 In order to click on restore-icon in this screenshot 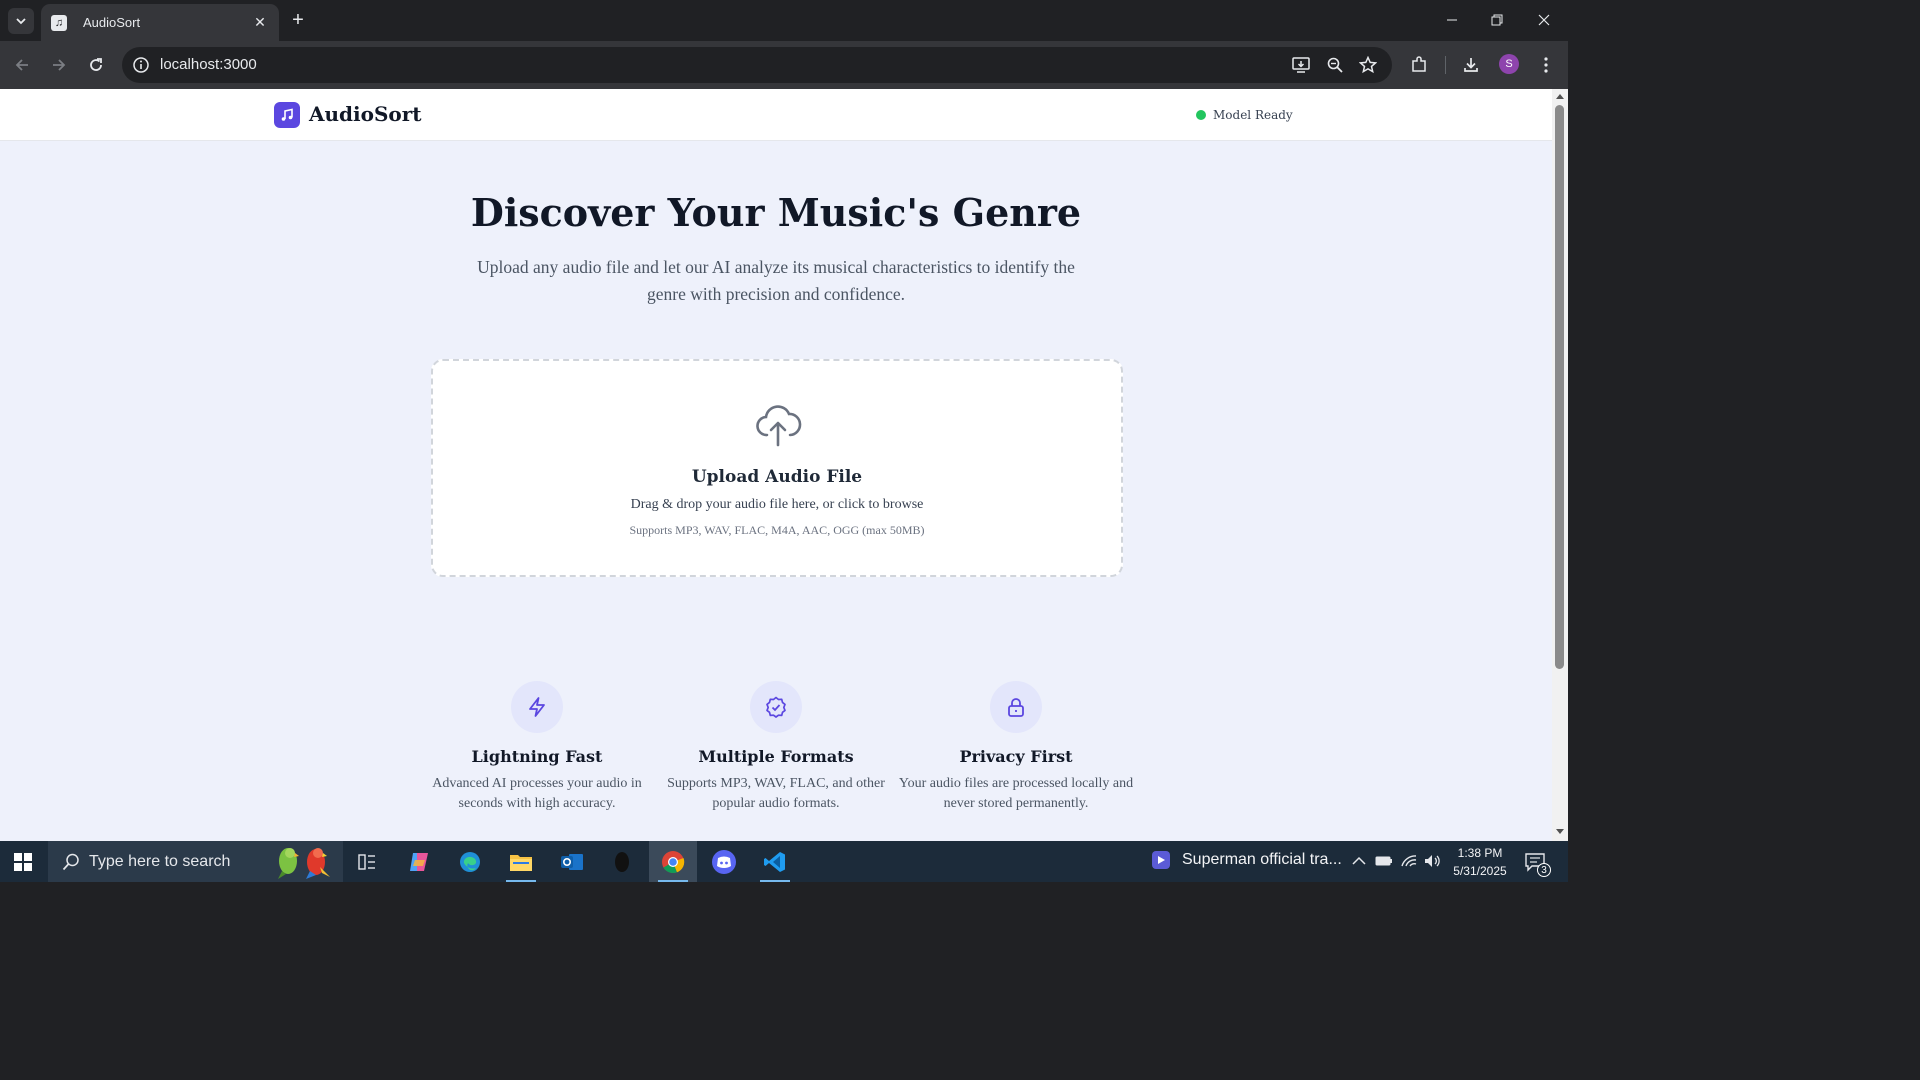, I will do `click(1497, 20)`.